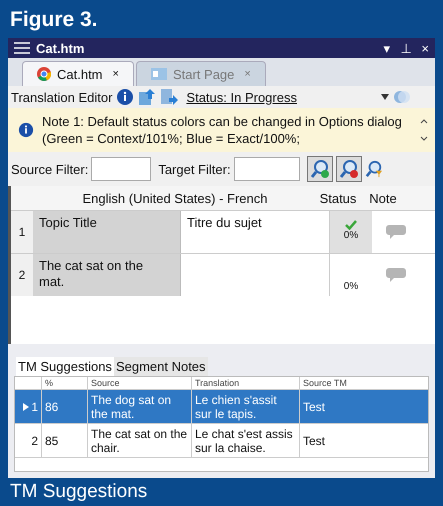 This screenshot has height=506, width=443. I want to click on source-filter-field, so click(121, 169).